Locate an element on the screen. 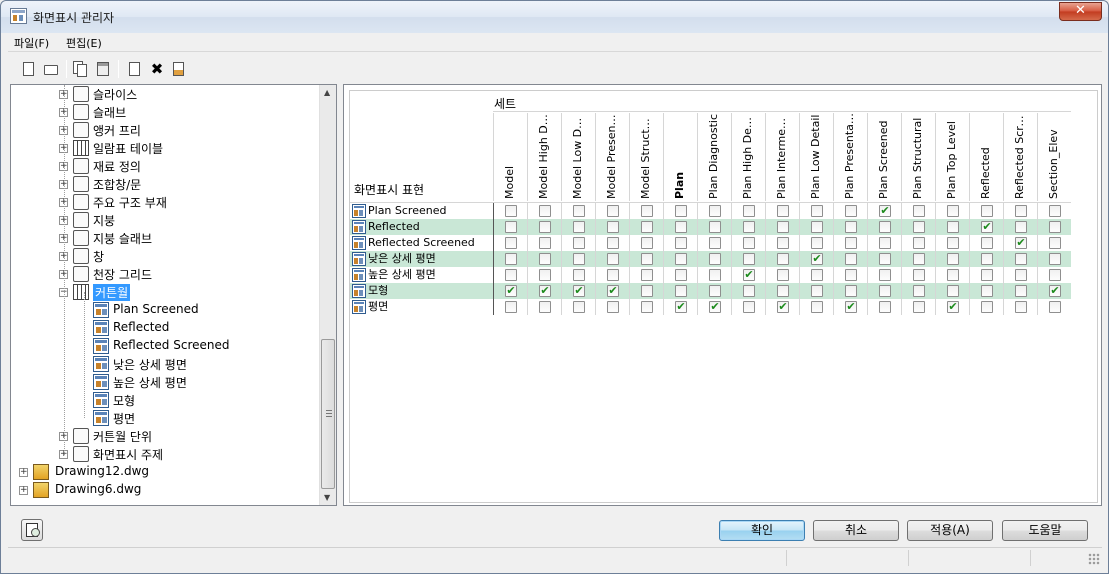 This screenshot has width=1109, height=574. tree-item: + 지붕 슬래브 is located at coordinates (163, 238).